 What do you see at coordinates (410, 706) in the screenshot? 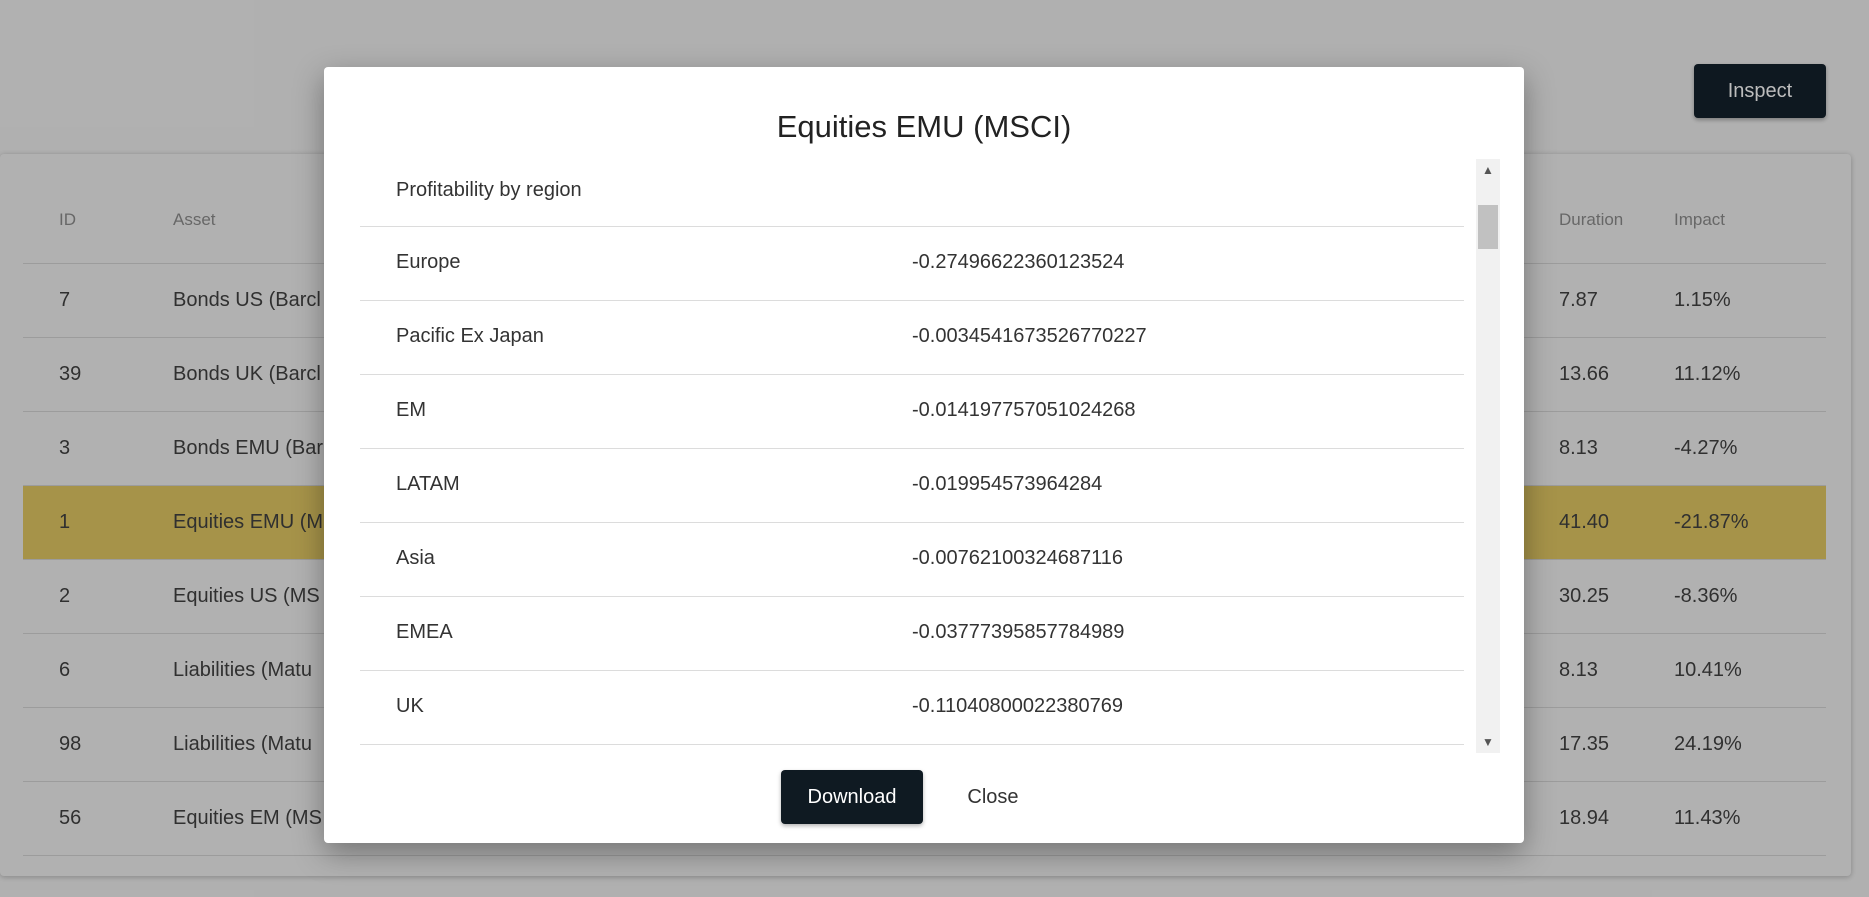
I see `region-label: UK` at bounding box center [410, 706].